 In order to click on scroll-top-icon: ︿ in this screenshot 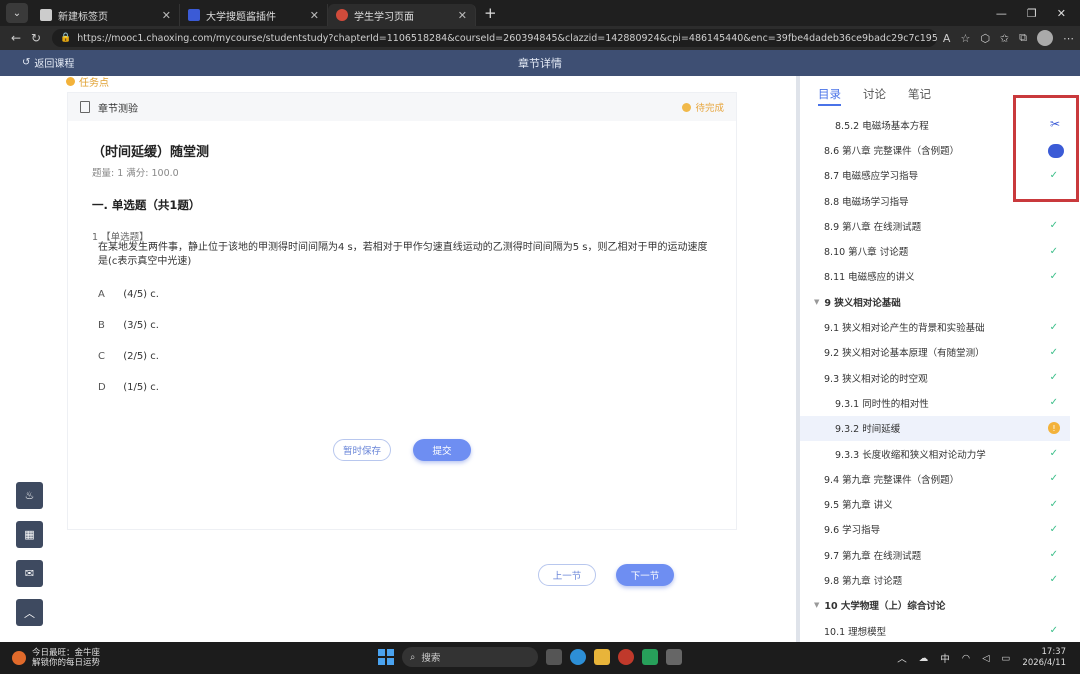, I will do `click(29, 612)`.